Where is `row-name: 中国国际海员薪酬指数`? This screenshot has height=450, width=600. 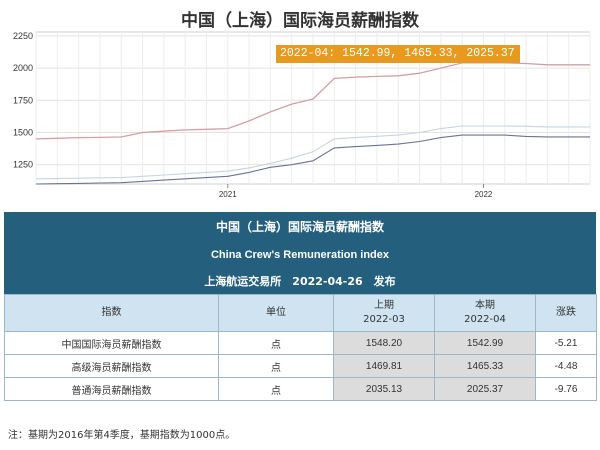
row-name: 中国国际海员薪酬指数 is located at coordinates (111, 343).